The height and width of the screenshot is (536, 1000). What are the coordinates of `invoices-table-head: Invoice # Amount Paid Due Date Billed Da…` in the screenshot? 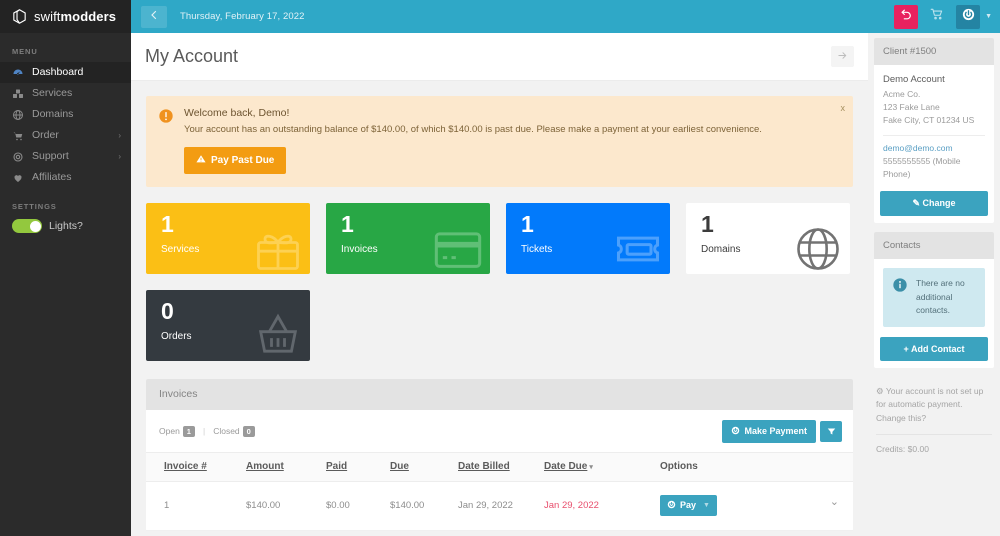 It's located at (499, 466).